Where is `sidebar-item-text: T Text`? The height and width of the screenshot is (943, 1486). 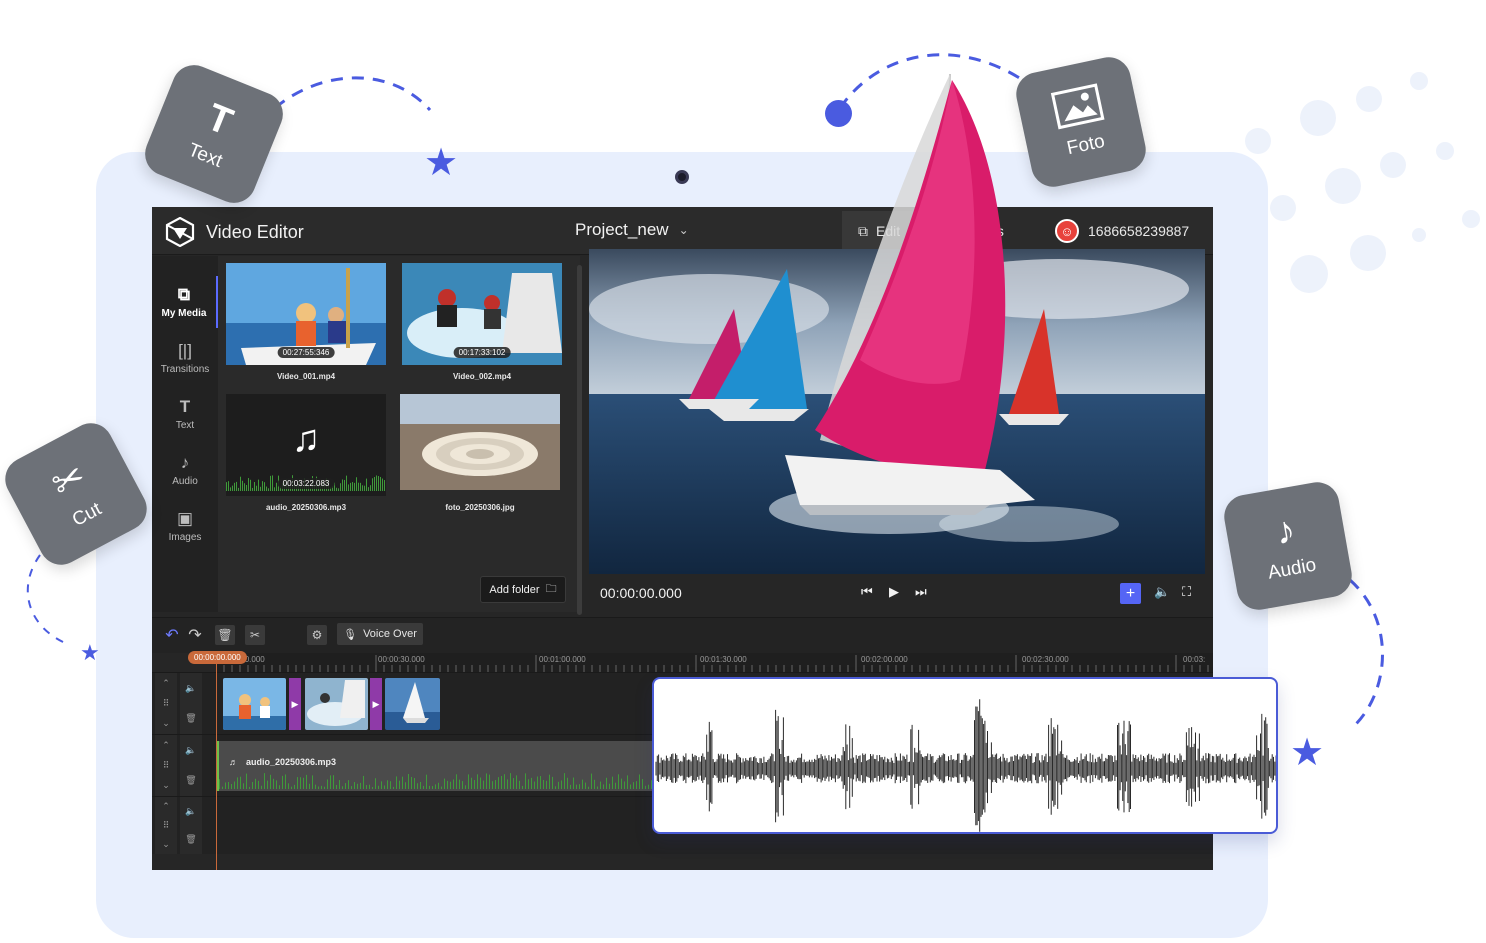 sidebar-item-text: T Text is located at coordinates (185, 414).